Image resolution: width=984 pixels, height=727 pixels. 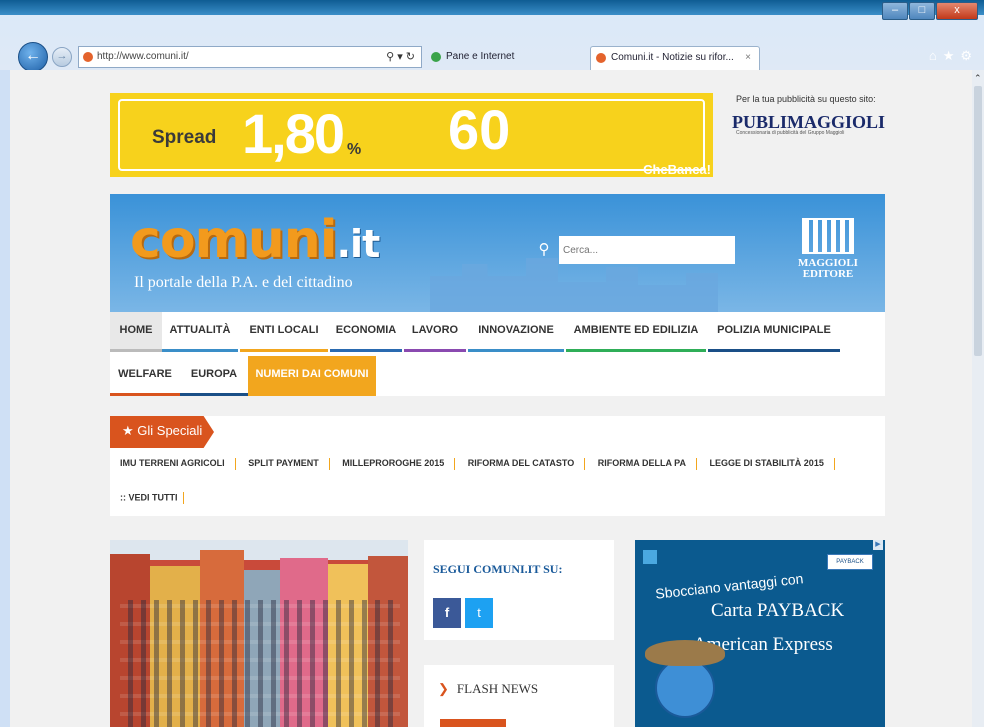 I want to click on nav-item-welfare: WELFARE, so click(x=145, y=376).